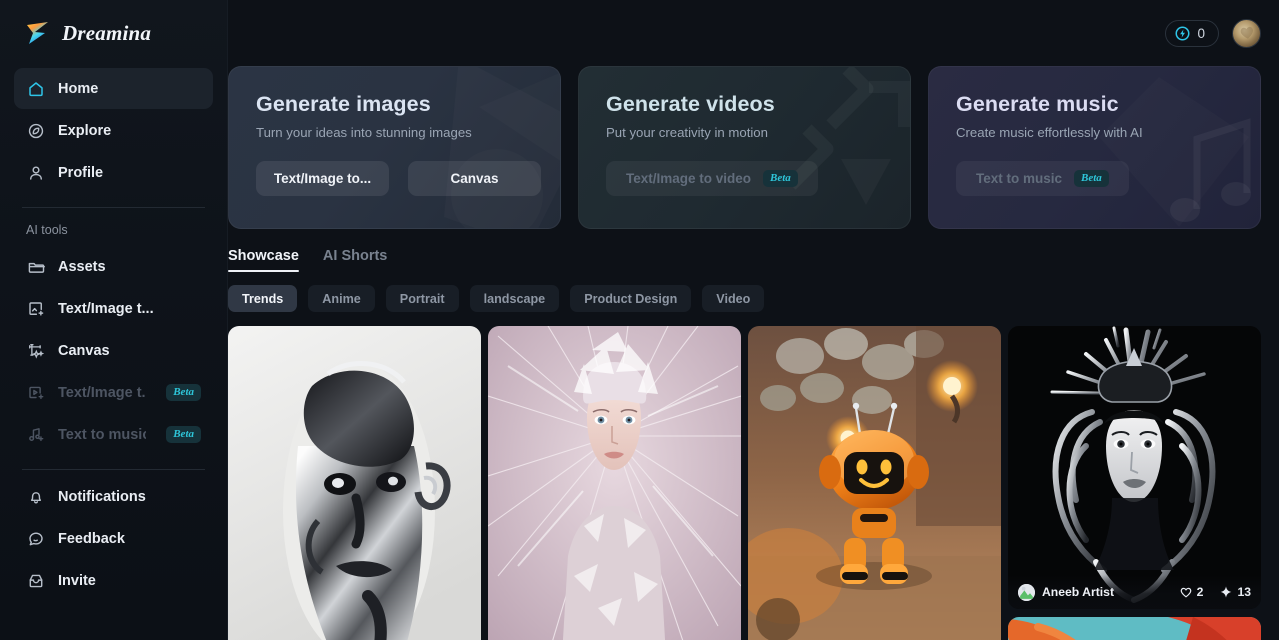 This screenshot has height=640, width=1279. I want to click on sidebar-item-label: Home, so click(78, 88).